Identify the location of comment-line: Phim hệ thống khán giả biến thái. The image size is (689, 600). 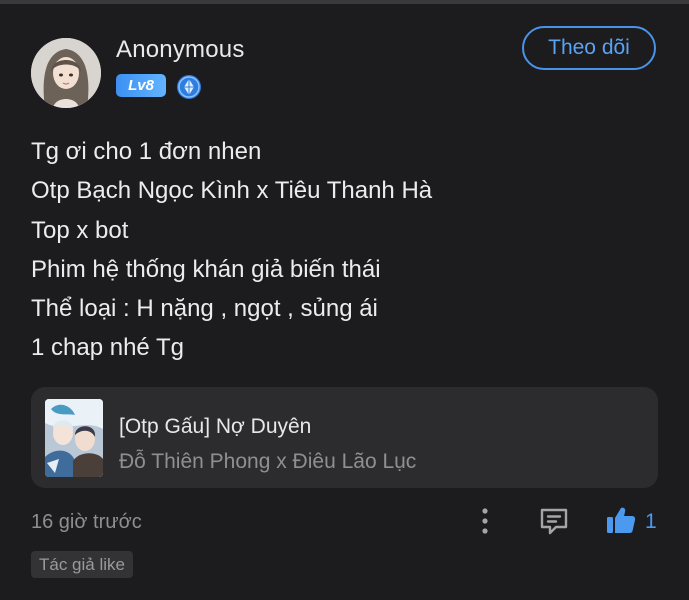
(206, 269).